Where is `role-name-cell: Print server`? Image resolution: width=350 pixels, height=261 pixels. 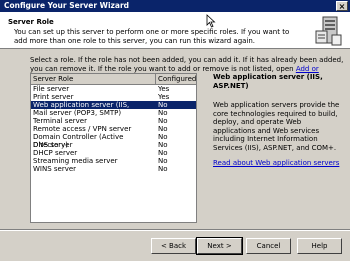 role-name-cell: Print server is located at coordinates (53, 97).